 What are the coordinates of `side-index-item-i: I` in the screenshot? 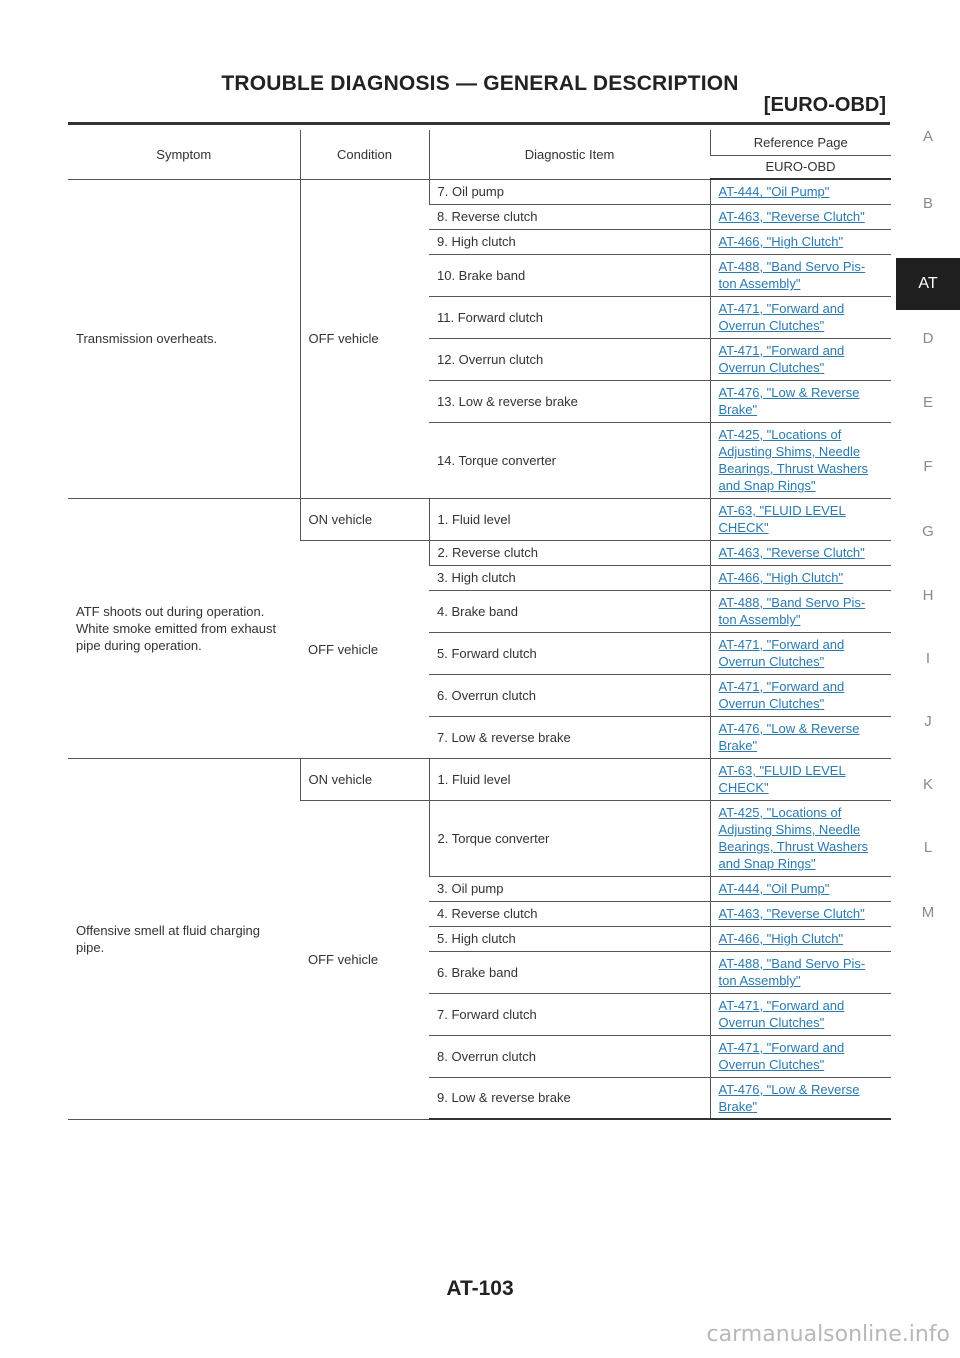 It's located at (928, 659).